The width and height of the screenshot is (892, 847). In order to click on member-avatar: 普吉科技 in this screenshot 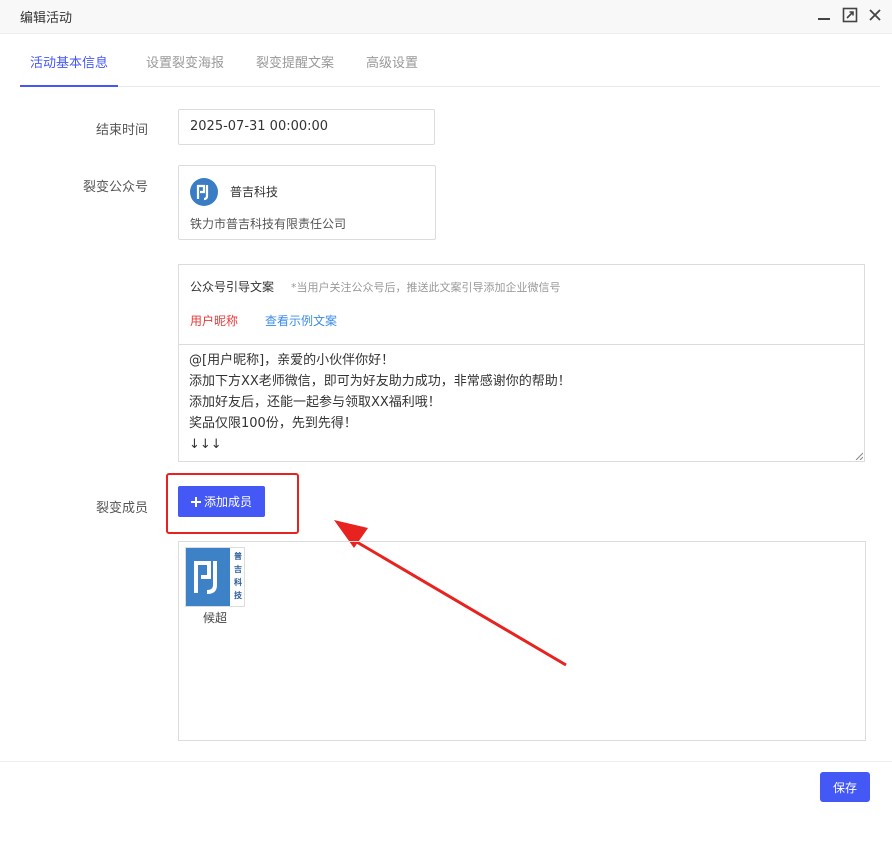, I will do `click(215, 577)`.